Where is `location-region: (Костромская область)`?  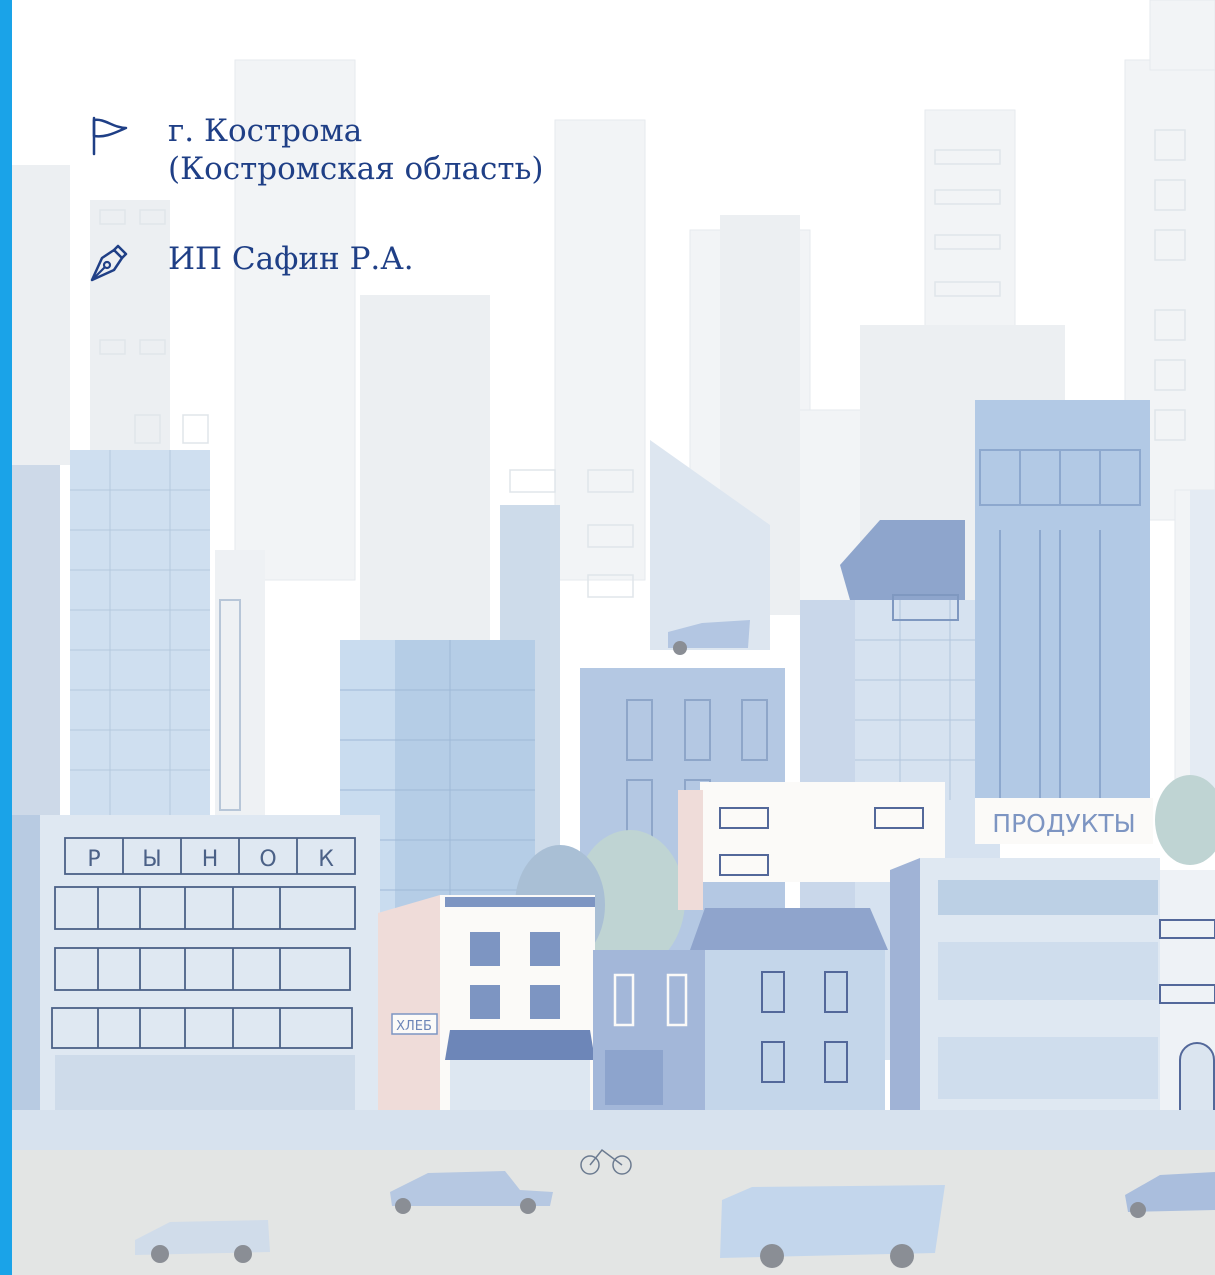
location-region: (Костромская область) is located at coordinates (356, 169).